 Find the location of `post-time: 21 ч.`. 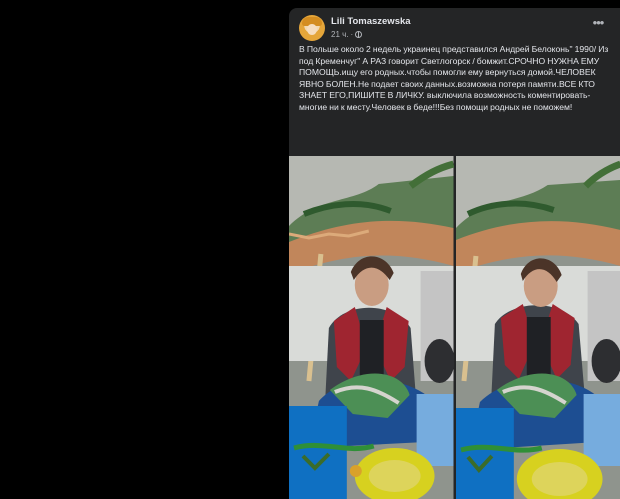

post-time: 21 ч. is located at coordinates (340, 34).